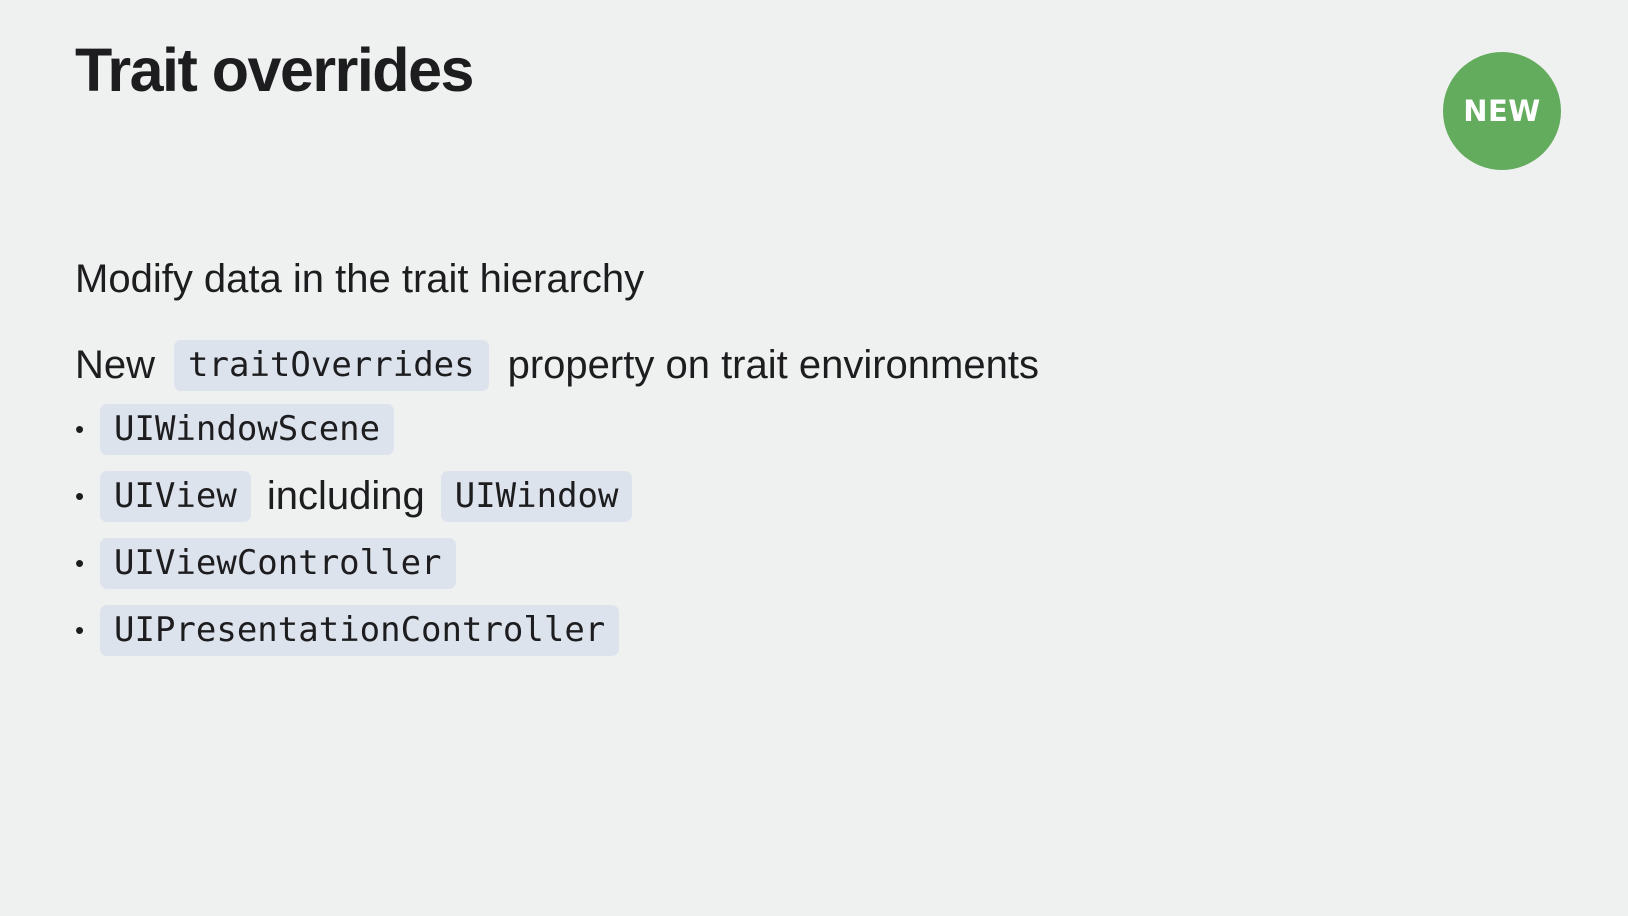  What do you see at coordinates (278, 563) in the screenshot?
I see `code-uiviewcontroller: UIViewController` at bounding box center [278, 563].